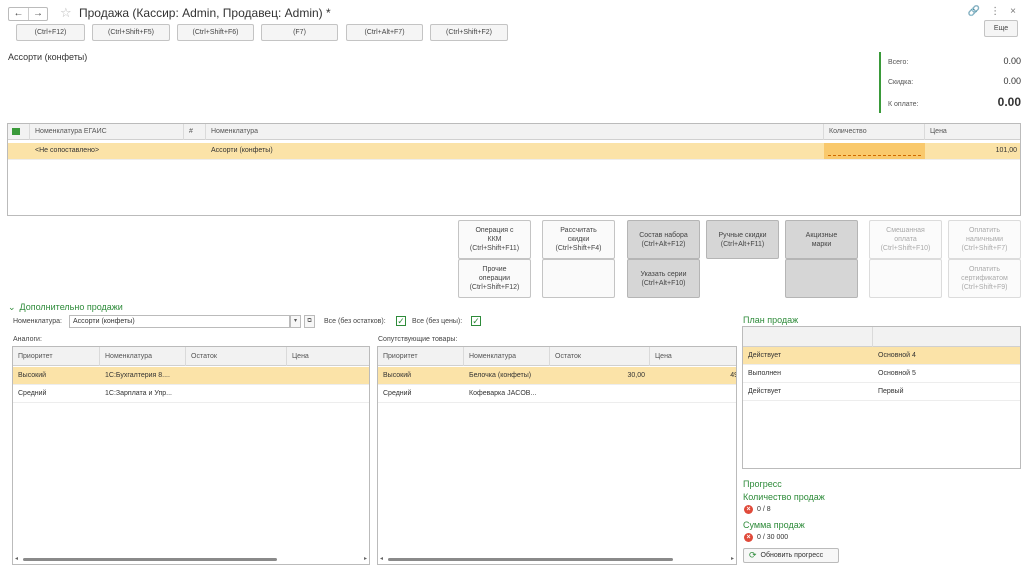 The height and width of the screenshot is (570, 1024). What do you see at coordinates (295, 321) in the screenshot?
I see `dropdown-icon: ▾` at bounding box center [295, 321].